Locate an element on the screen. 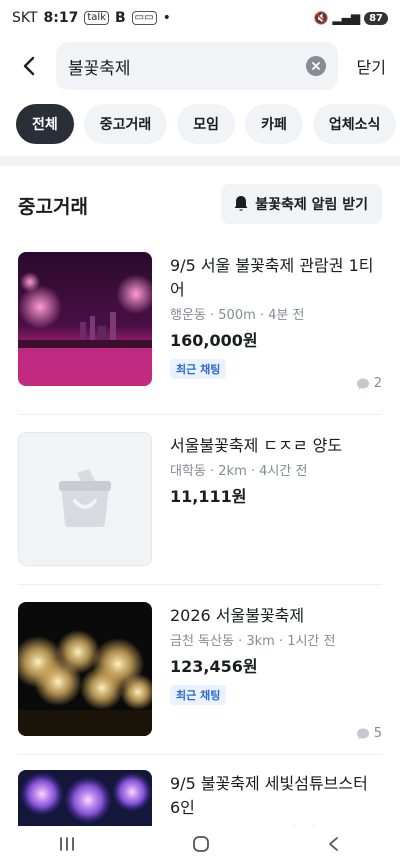  system-nav-bar is located at coordinates (200, 846).